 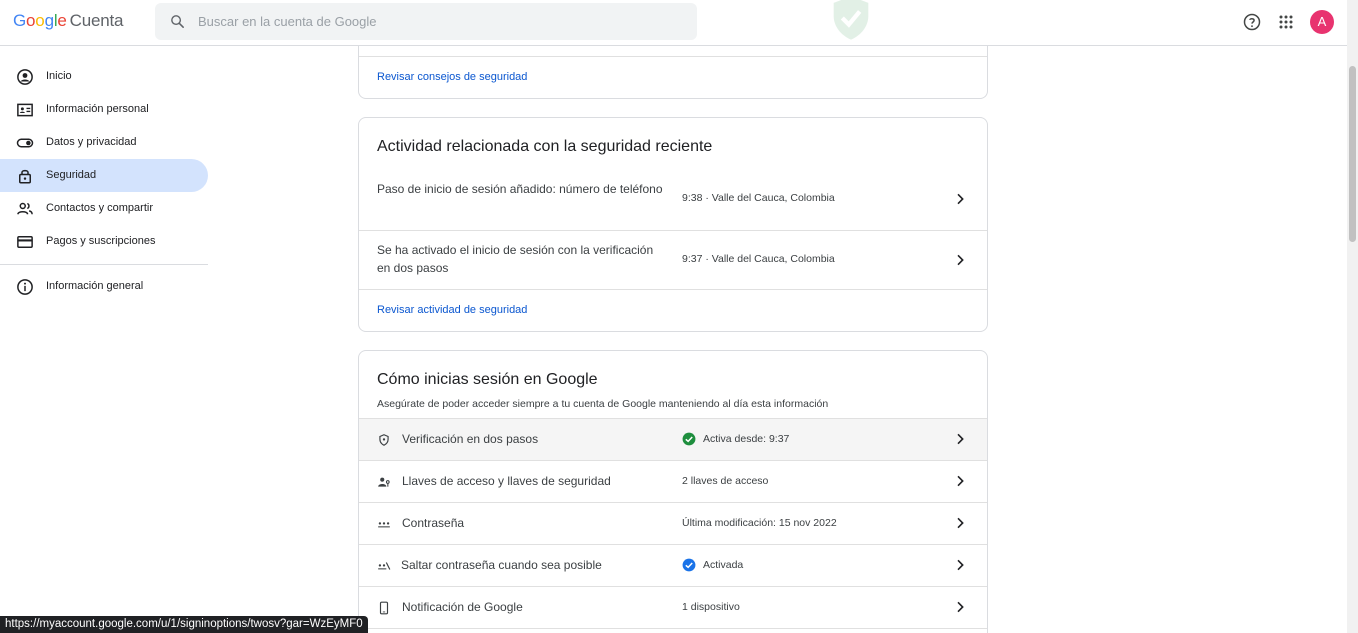 I want to click on sidebar-item-label: Contactos y compartir, so click(x=99, y=208).